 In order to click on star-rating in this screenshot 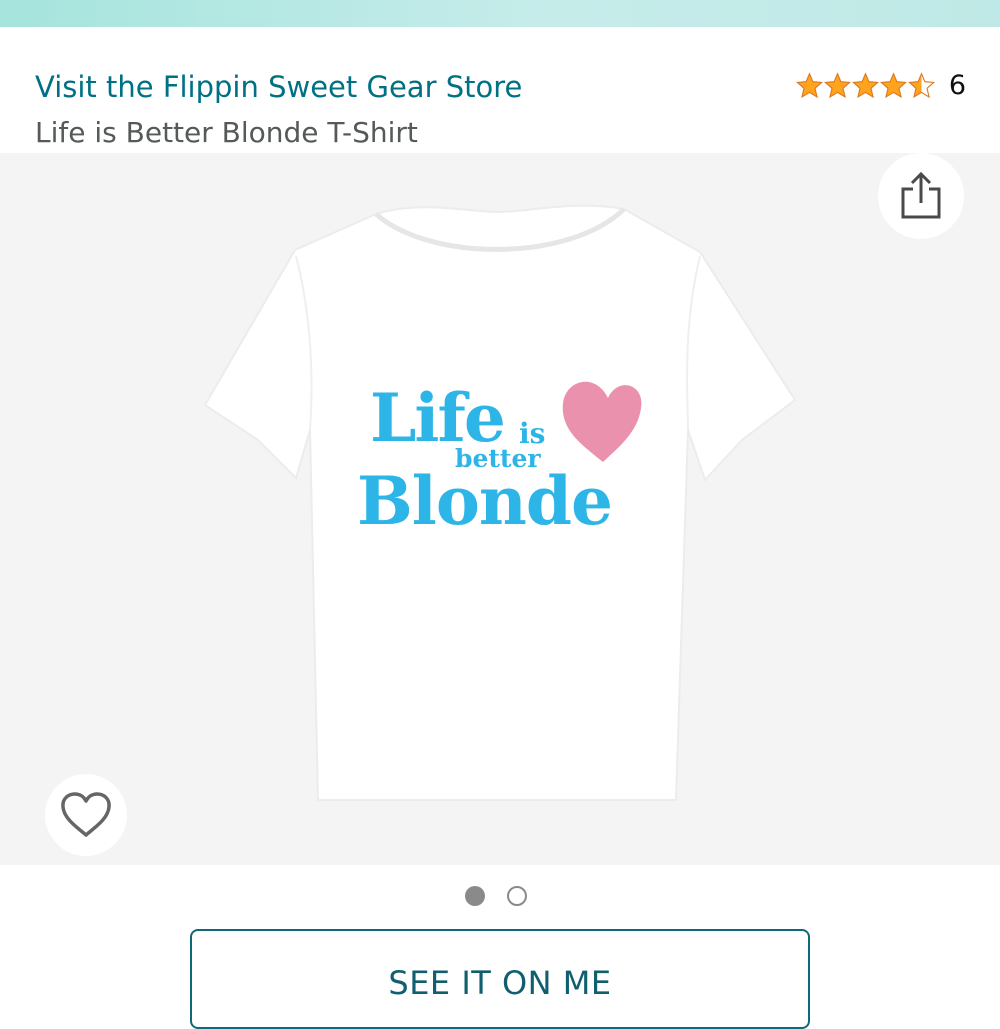, I will do `click(865, 85)`.